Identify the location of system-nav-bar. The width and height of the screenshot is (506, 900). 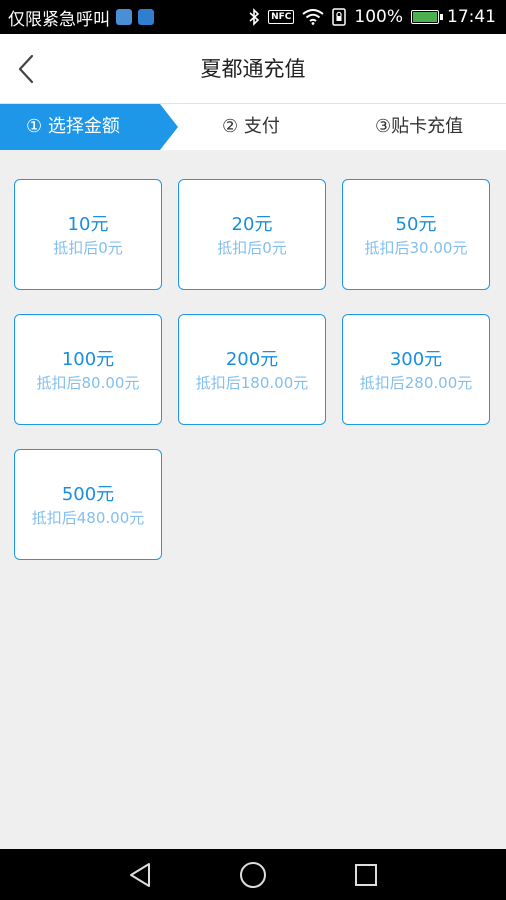
(253, 874).